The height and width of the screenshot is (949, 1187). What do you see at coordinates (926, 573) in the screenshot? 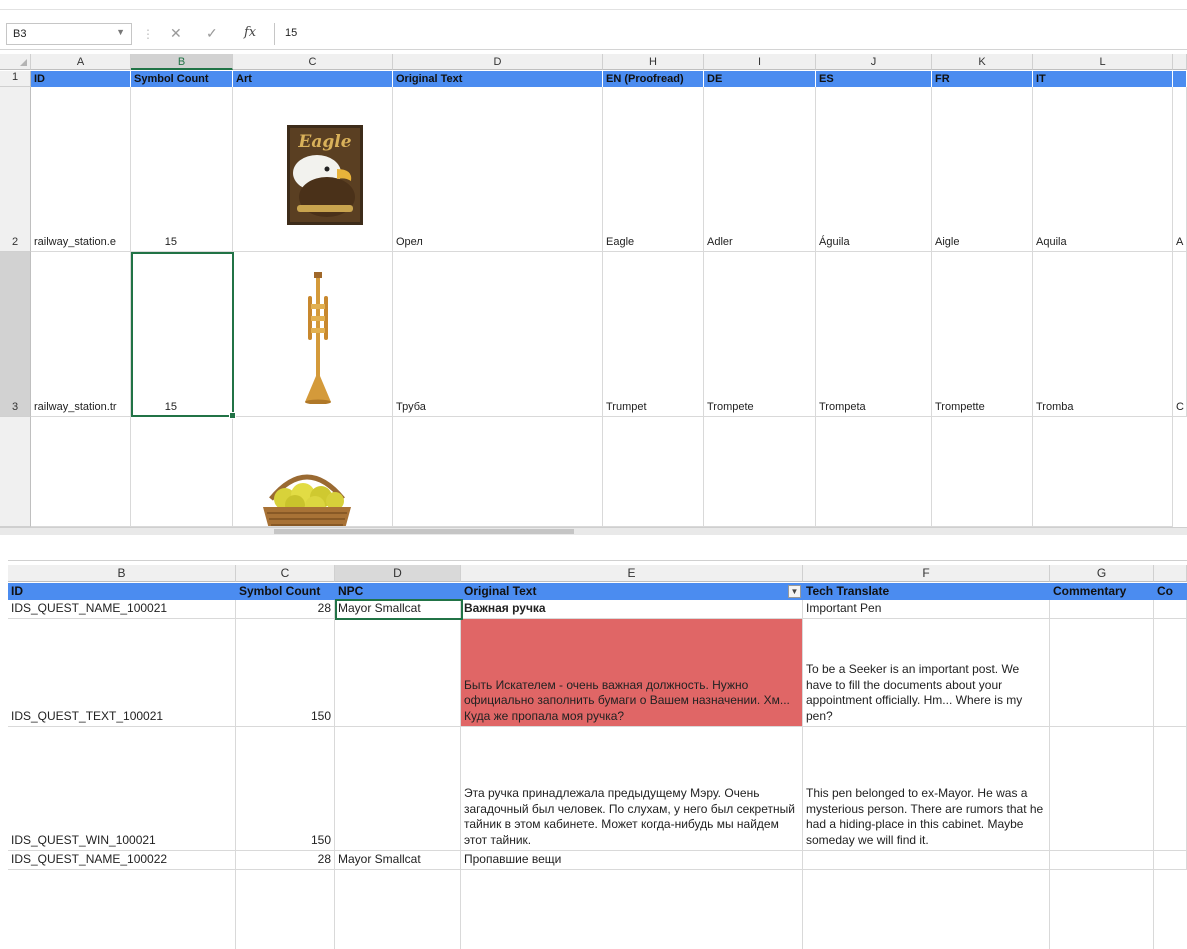
I see `column-header-f: F` at bounding box center [926, 573].